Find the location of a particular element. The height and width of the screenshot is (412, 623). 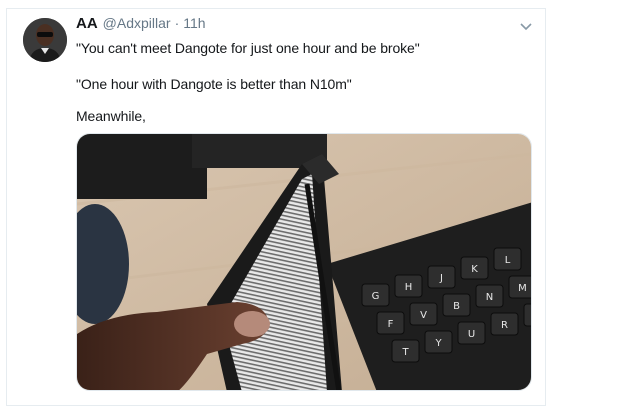

chevron-down-icon is located at coordinates (526, 24).